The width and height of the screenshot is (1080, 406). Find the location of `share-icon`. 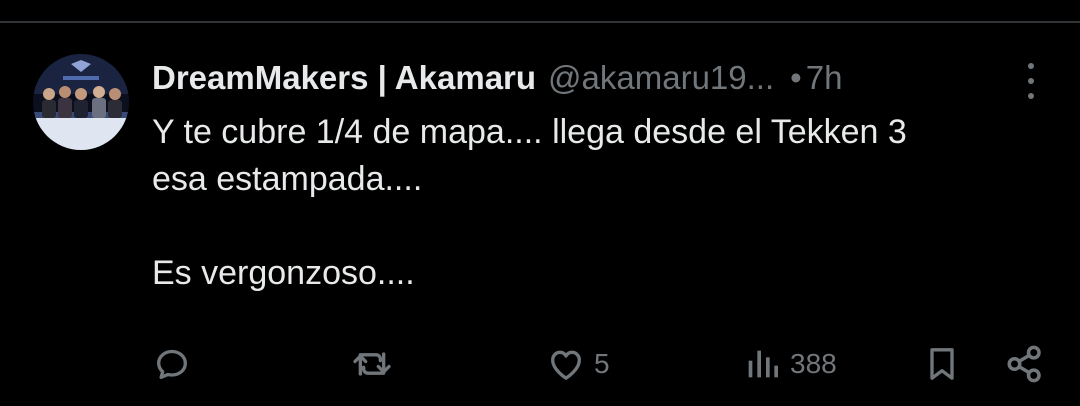

share-icon is located at coordinates (1024, 364).